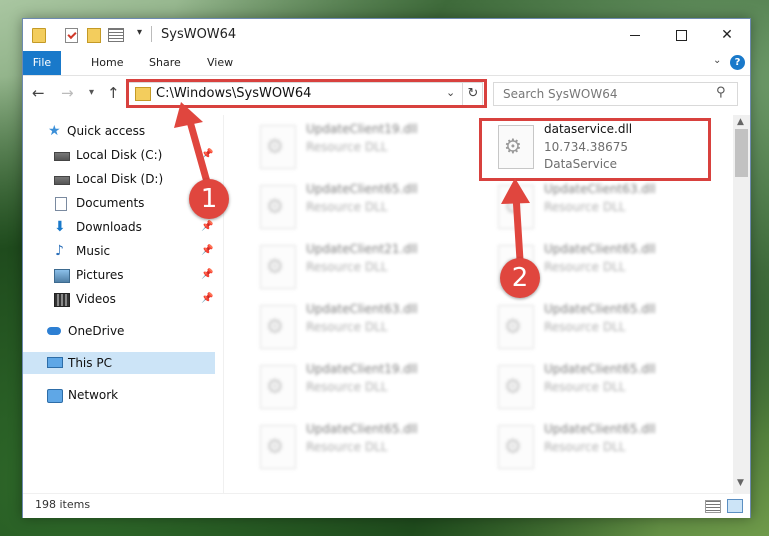  I want to click on new-folder-icon, so click(94, 35).